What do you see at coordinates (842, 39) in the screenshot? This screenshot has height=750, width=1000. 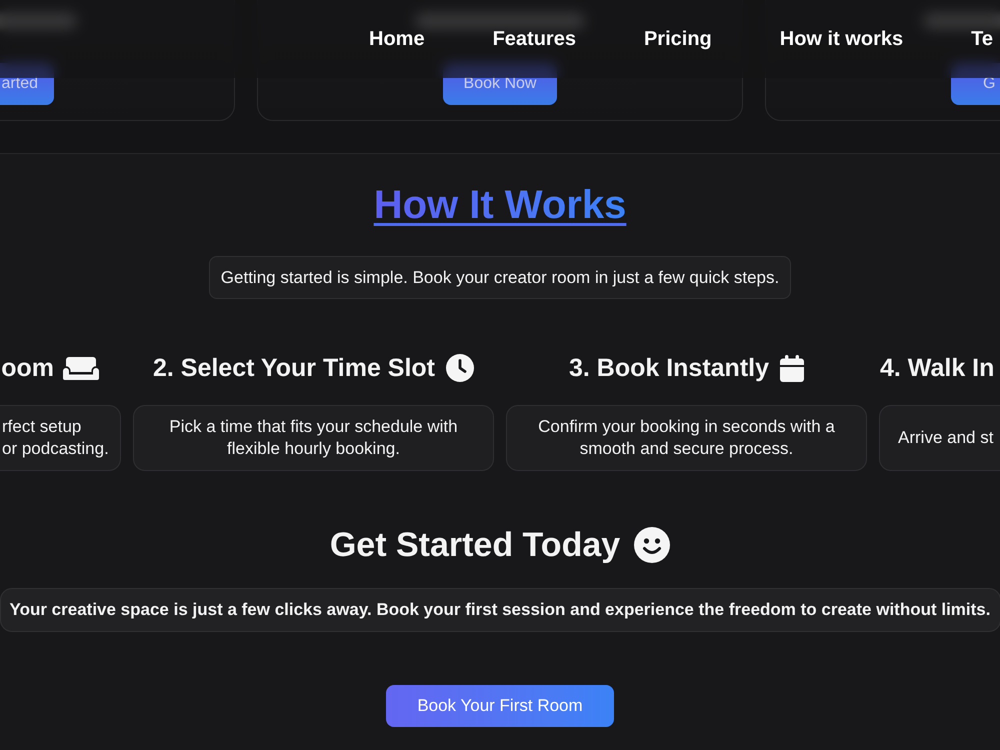 I see `nav-link: How it works` at bounding box center [842, 39].